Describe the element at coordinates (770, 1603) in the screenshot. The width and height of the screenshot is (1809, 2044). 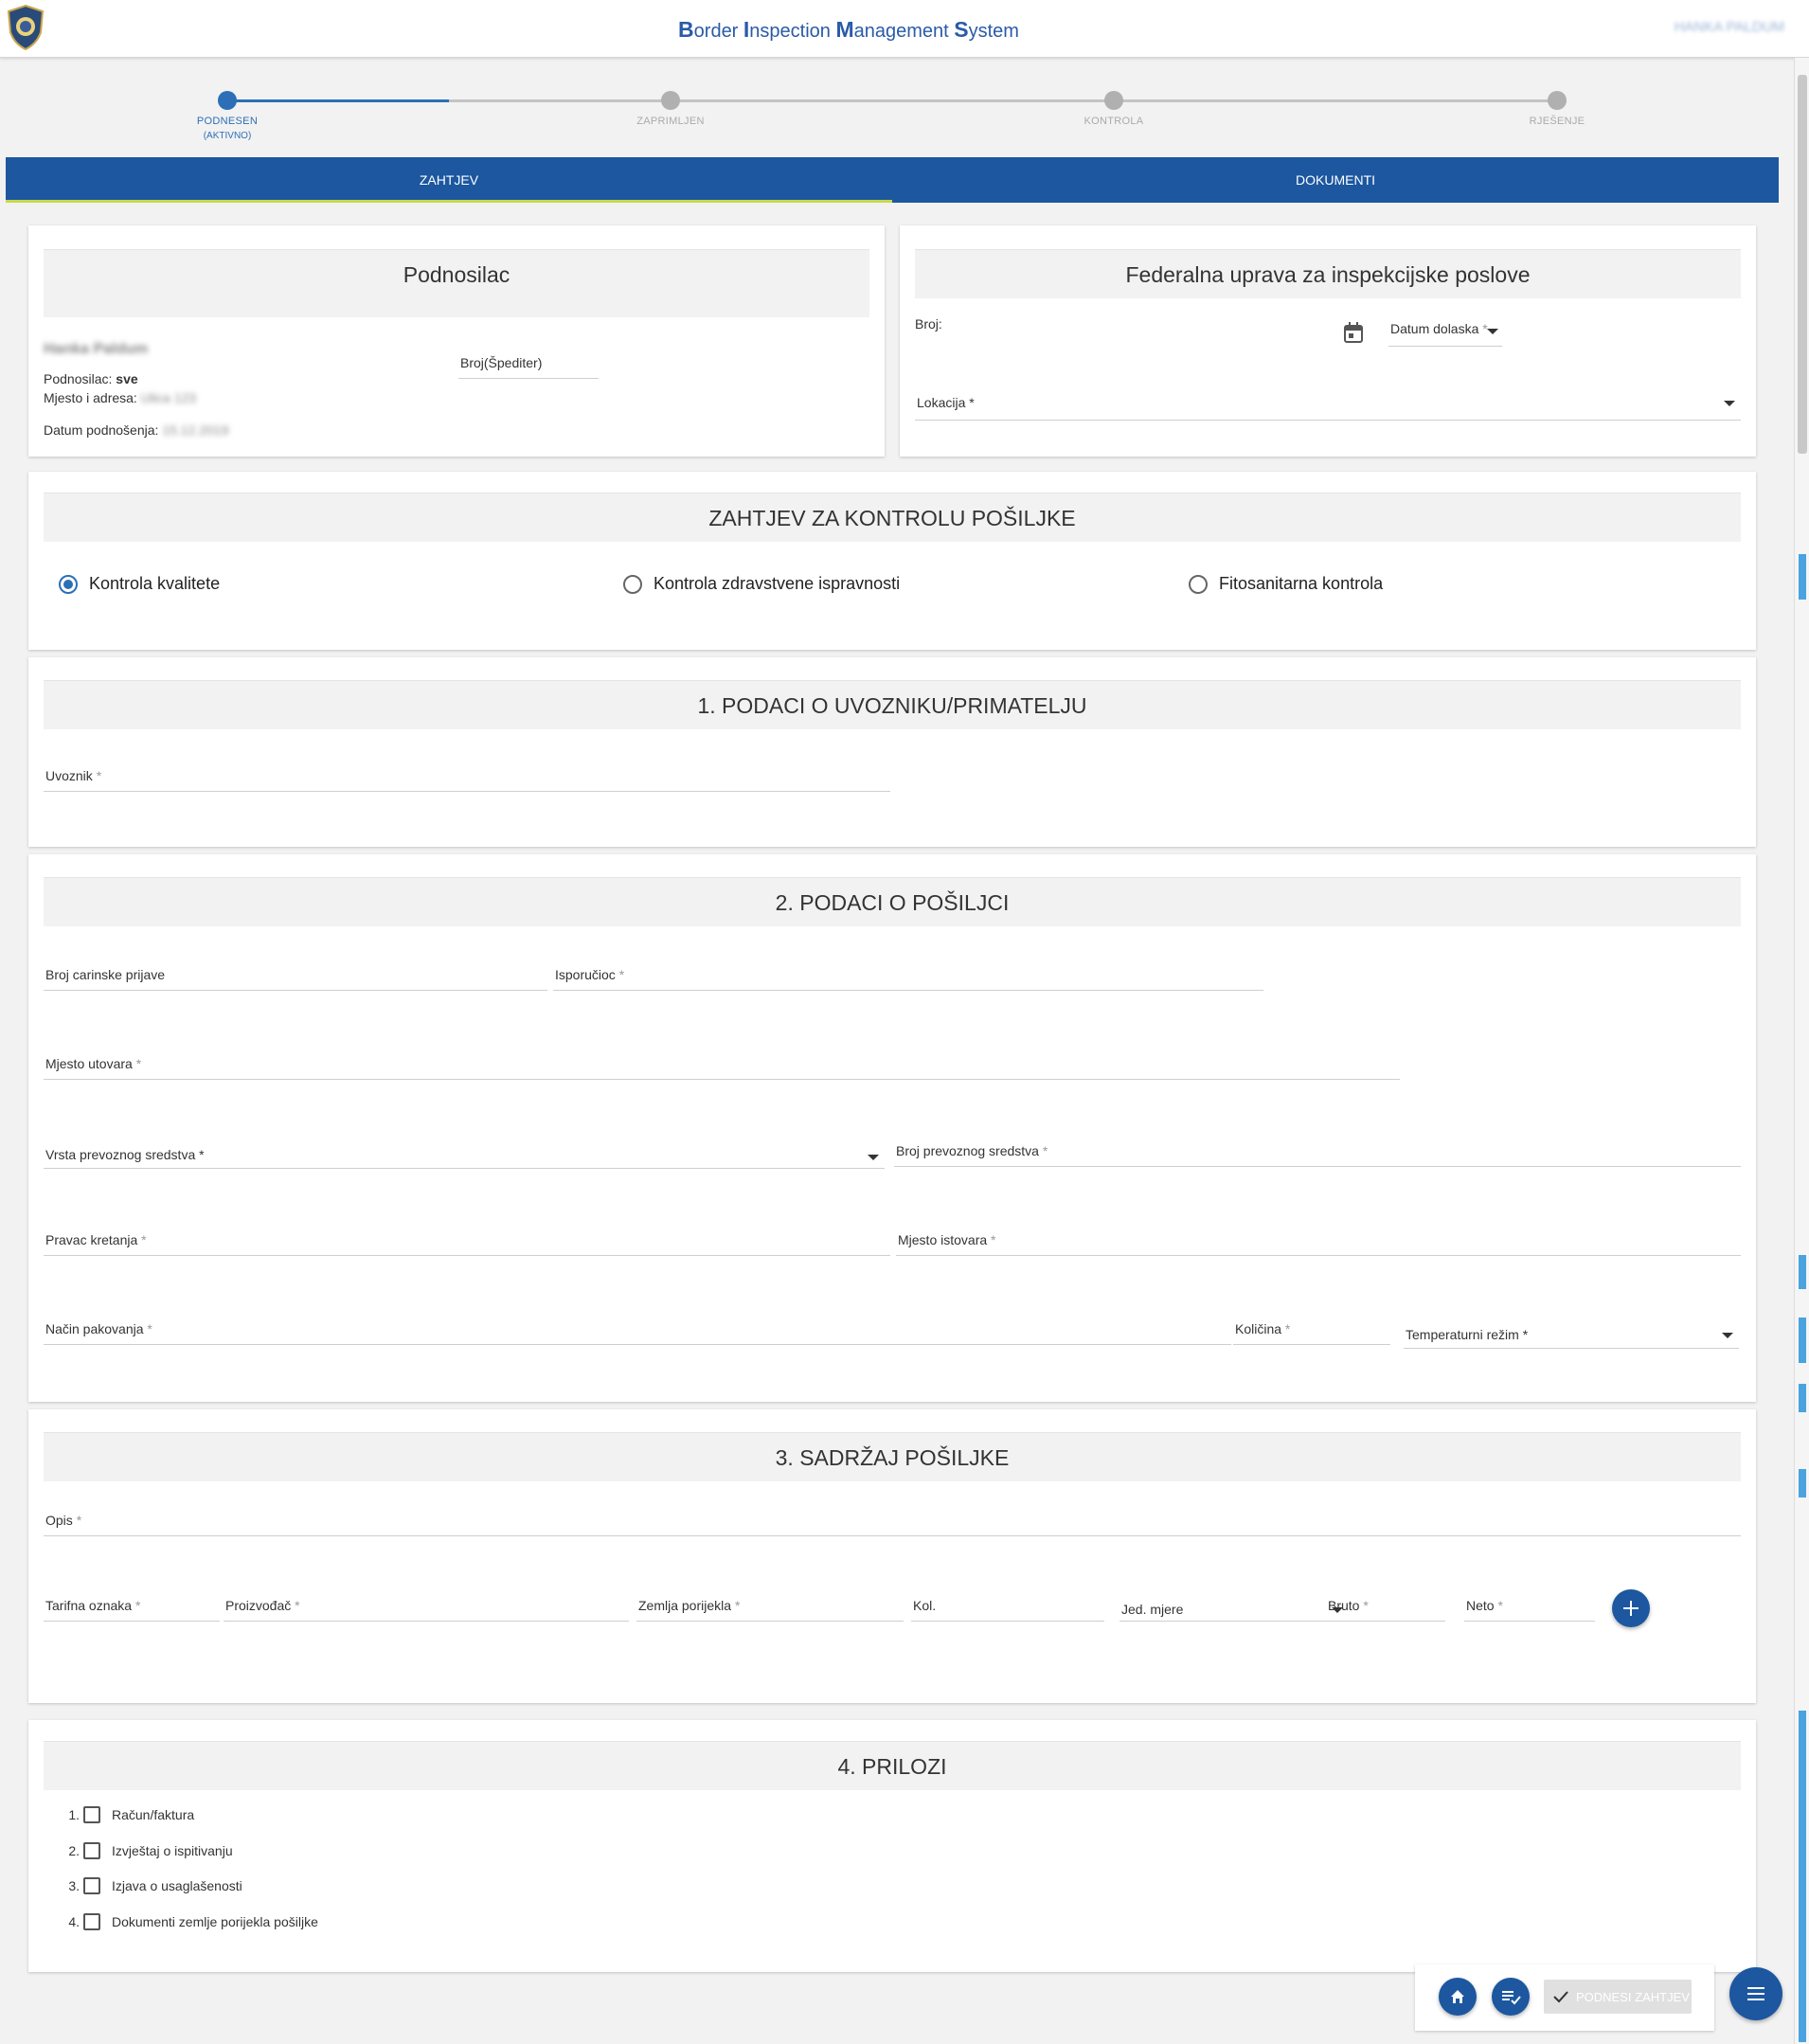
I see `zemlja-porijekla-field: Zemlja porijekla *` at that location.